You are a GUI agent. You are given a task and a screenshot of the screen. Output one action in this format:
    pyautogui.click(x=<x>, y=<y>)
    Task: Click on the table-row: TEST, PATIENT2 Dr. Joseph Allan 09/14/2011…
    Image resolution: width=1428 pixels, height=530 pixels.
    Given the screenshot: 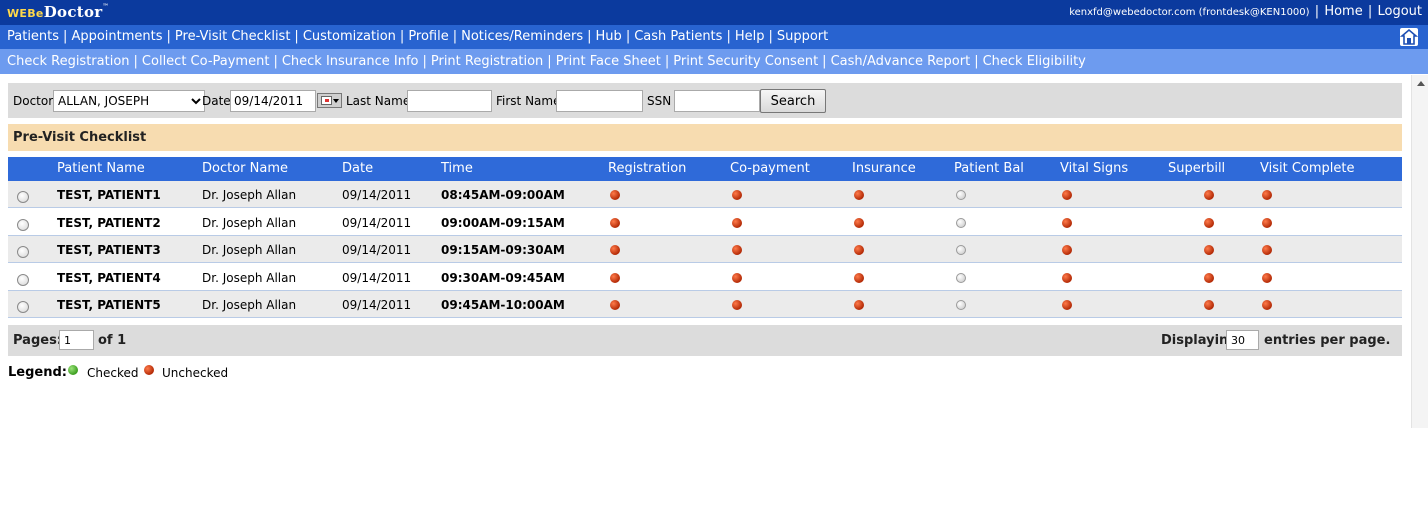 What is the action you would take?
    pyautogui.click(x=705, y=222)
    